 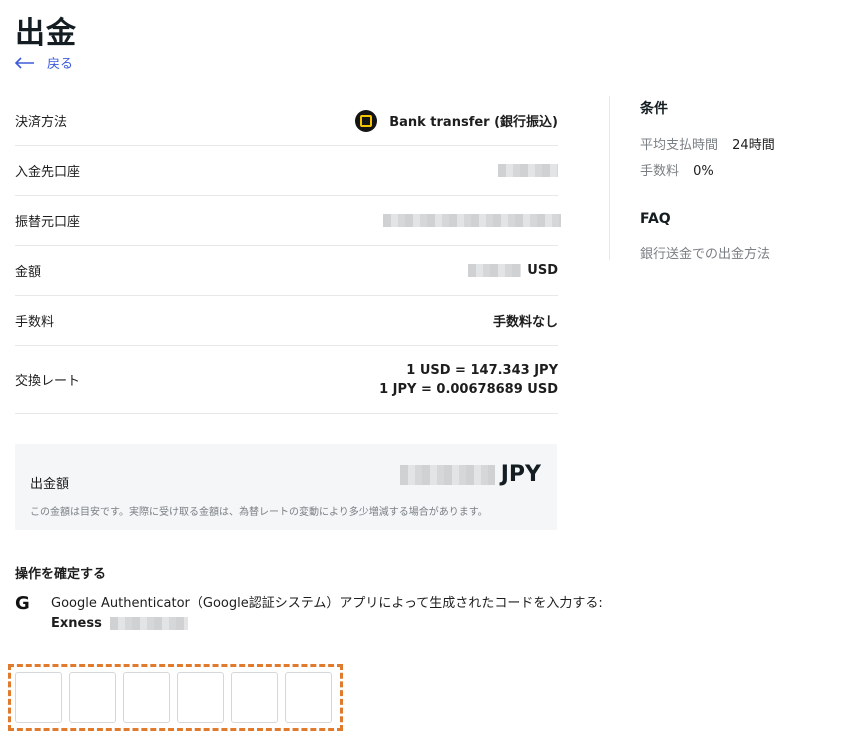 What do you see at coordinates (175, 697) in the screenshot?
I see `otp-code-input` at bounding box center [175, 697].